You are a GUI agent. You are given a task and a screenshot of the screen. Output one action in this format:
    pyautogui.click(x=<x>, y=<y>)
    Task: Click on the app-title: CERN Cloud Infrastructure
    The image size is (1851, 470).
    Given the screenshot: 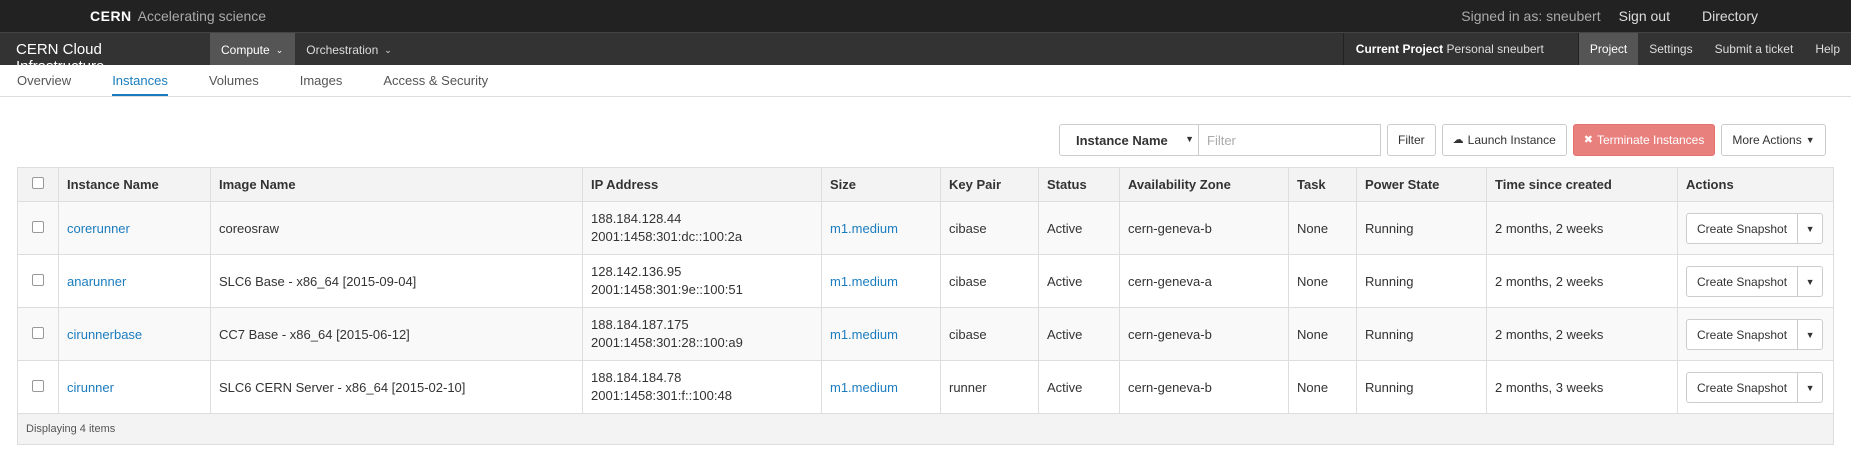 What is the action you would take?
    pyautogui.click(x=105, y=54)
    